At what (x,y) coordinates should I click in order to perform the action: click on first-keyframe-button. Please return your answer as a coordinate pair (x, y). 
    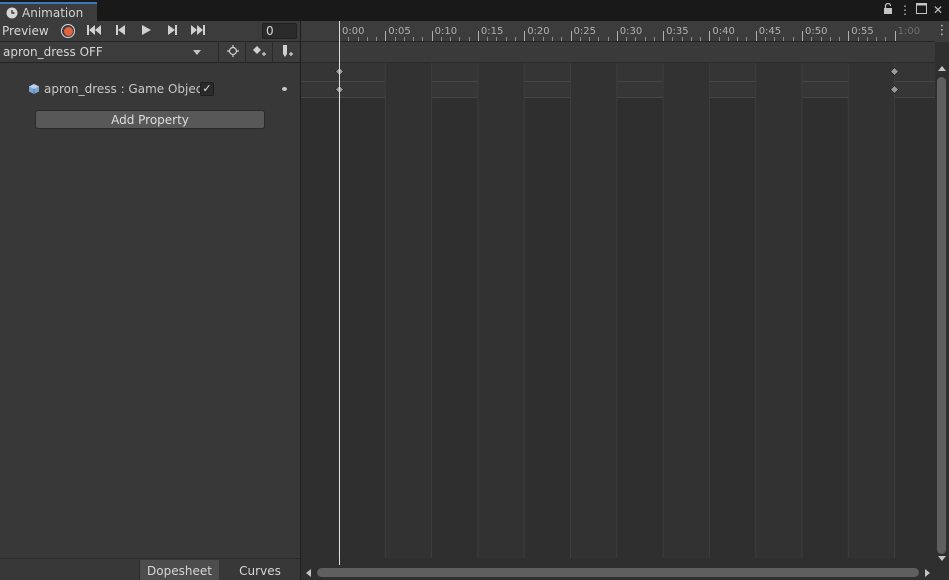
    Looking at the image, I should click on (94, 31).